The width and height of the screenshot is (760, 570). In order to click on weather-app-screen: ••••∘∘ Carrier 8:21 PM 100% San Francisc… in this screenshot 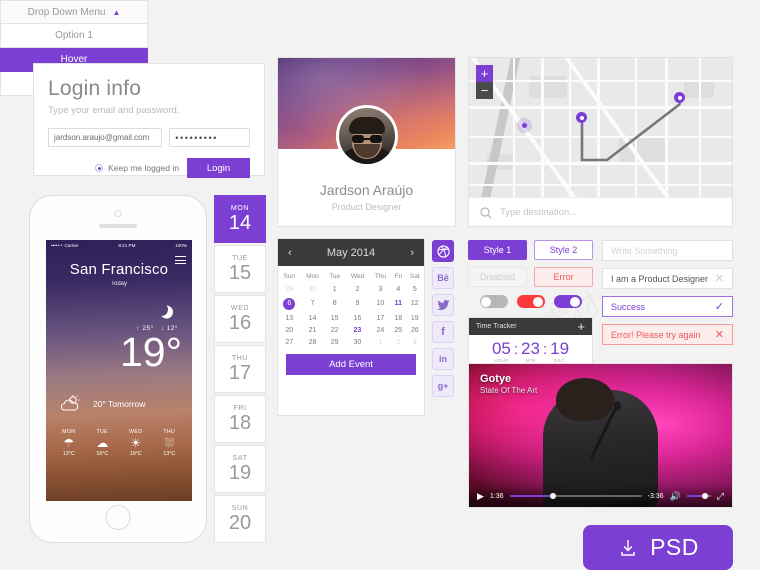, I will do `click(119, 370)`.